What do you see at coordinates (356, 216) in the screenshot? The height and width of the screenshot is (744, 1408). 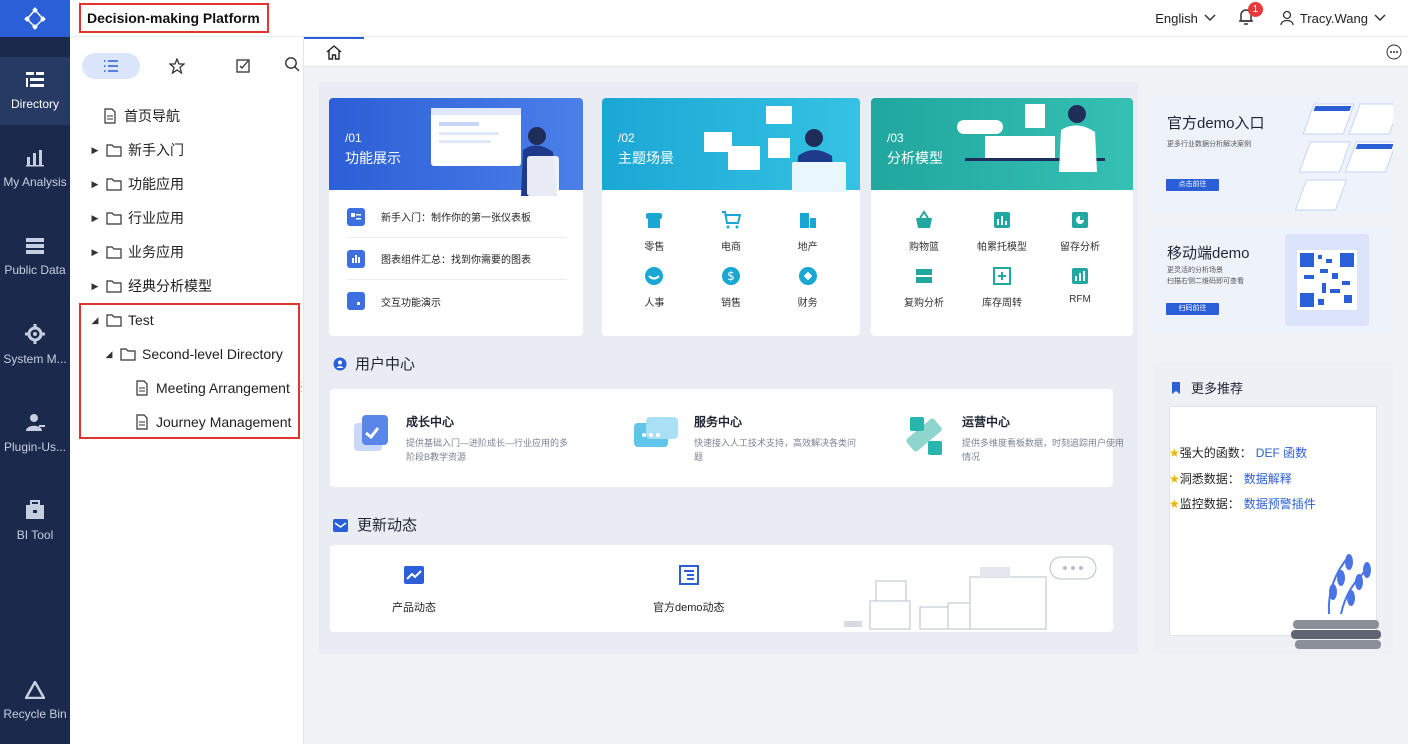 I see `dashboard-card-icon` at bounding box center [356, 216].